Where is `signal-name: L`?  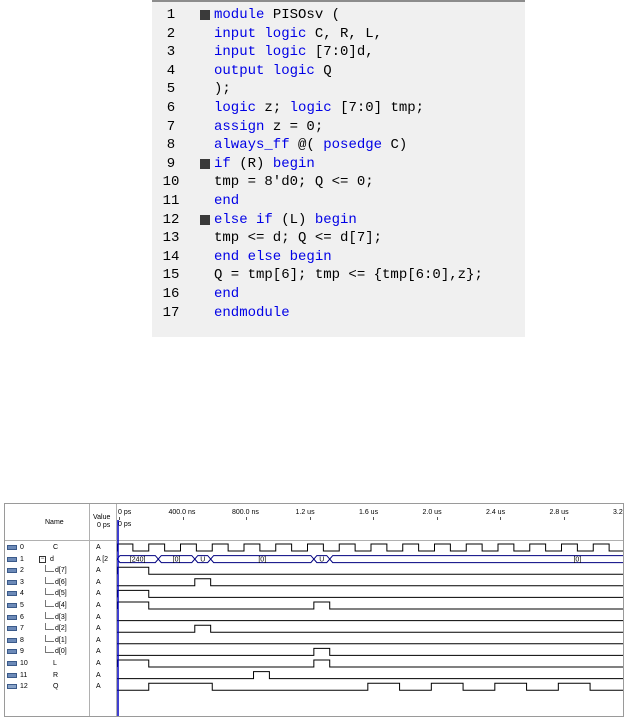
signal-name: L is located at coordinates (55, 663).